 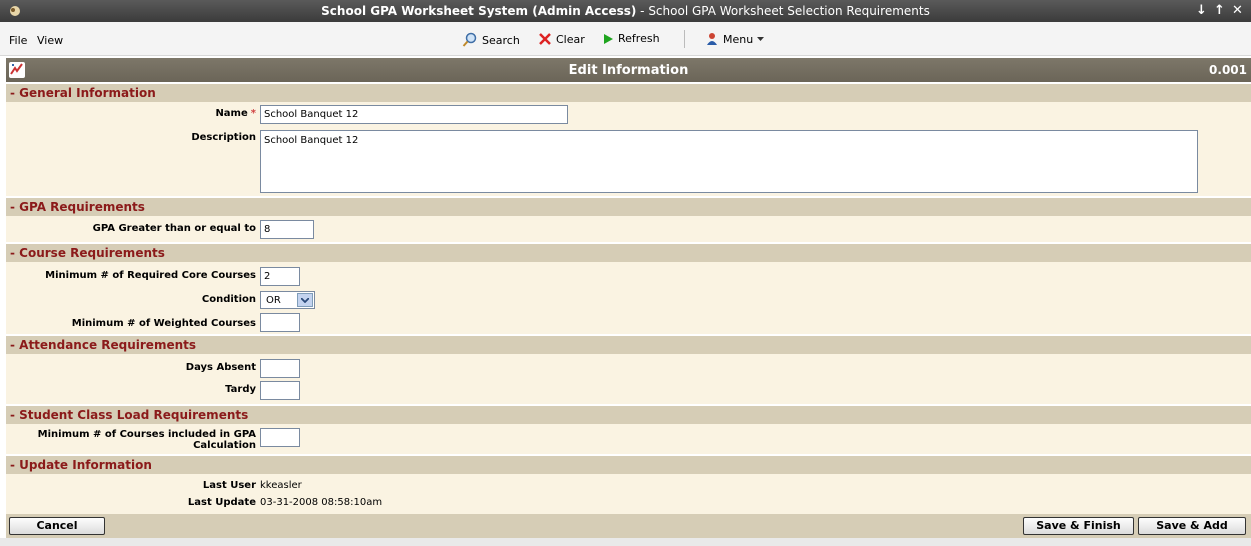 What do you see at coordinates (628, 379) in the screenshot?
I see `attendance-requirements-body: Days Absent Tardy` at bounding box center [628, 379].